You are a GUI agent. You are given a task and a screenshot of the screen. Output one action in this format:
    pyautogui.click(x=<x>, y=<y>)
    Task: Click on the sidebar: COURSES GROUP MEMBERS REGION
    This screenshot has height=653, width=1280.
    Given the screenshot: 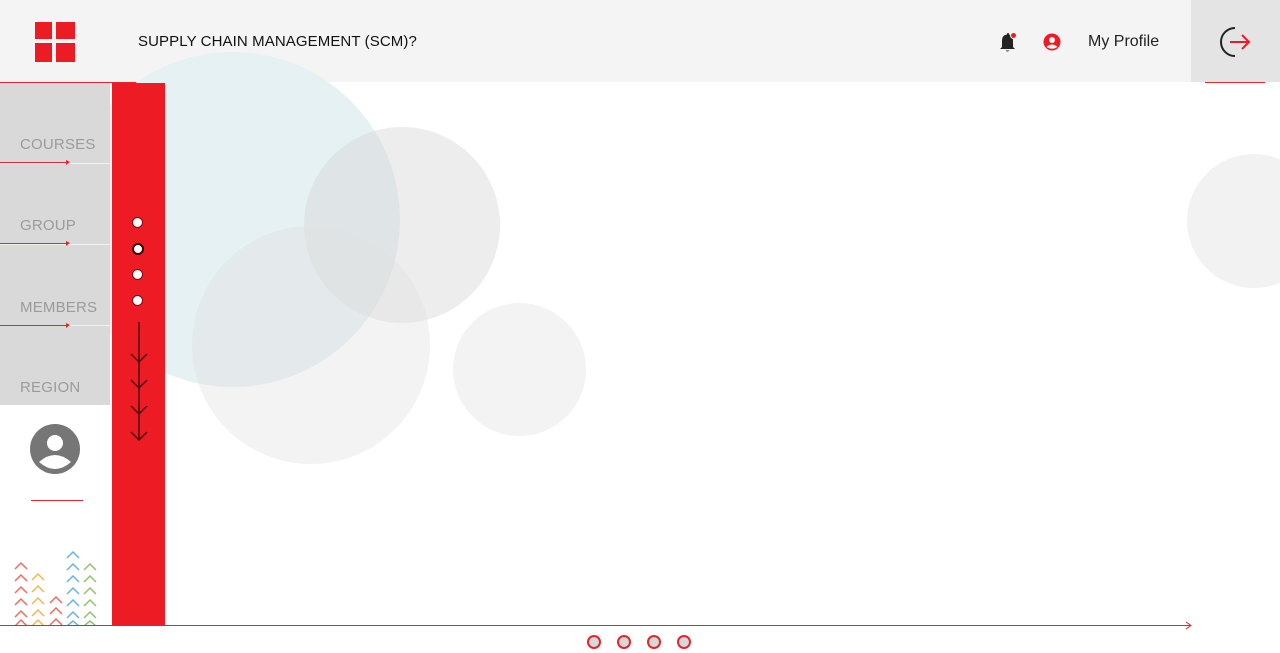 What is the action you would take?
    pyautogui.click(x=55, y=244)
    